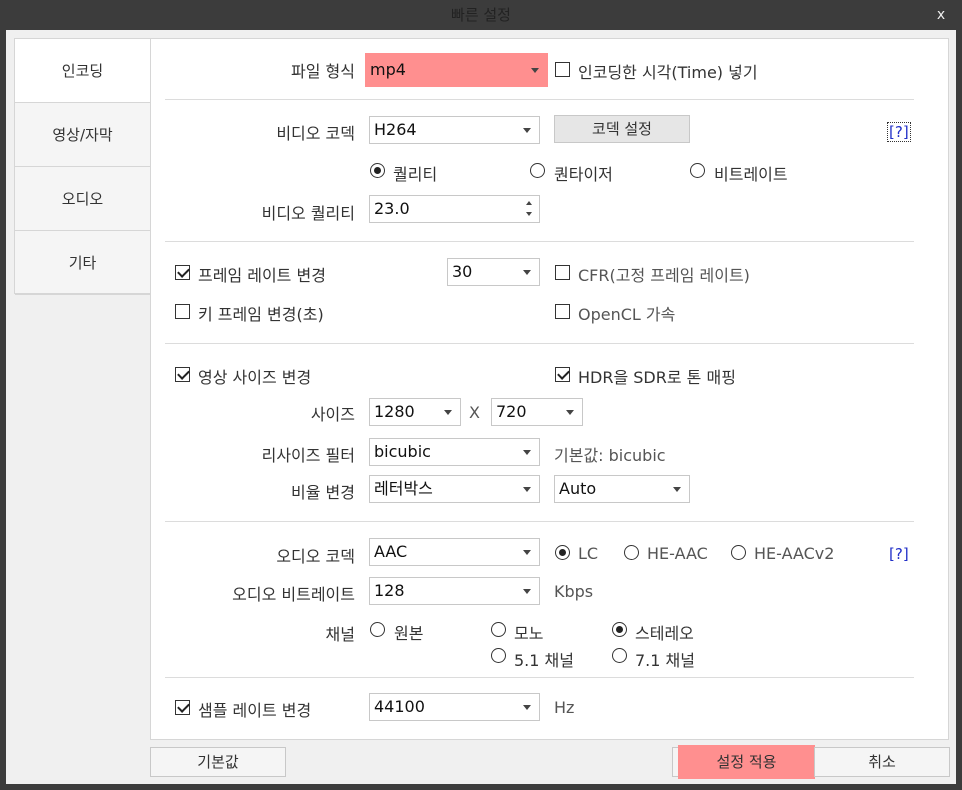 This screenshot has width=962, height=790. What do you see at coordinates (82, 71) in the screenshot?
I see `sidebar-item-encoding: 인코딩` at bounding box center [82, 71].